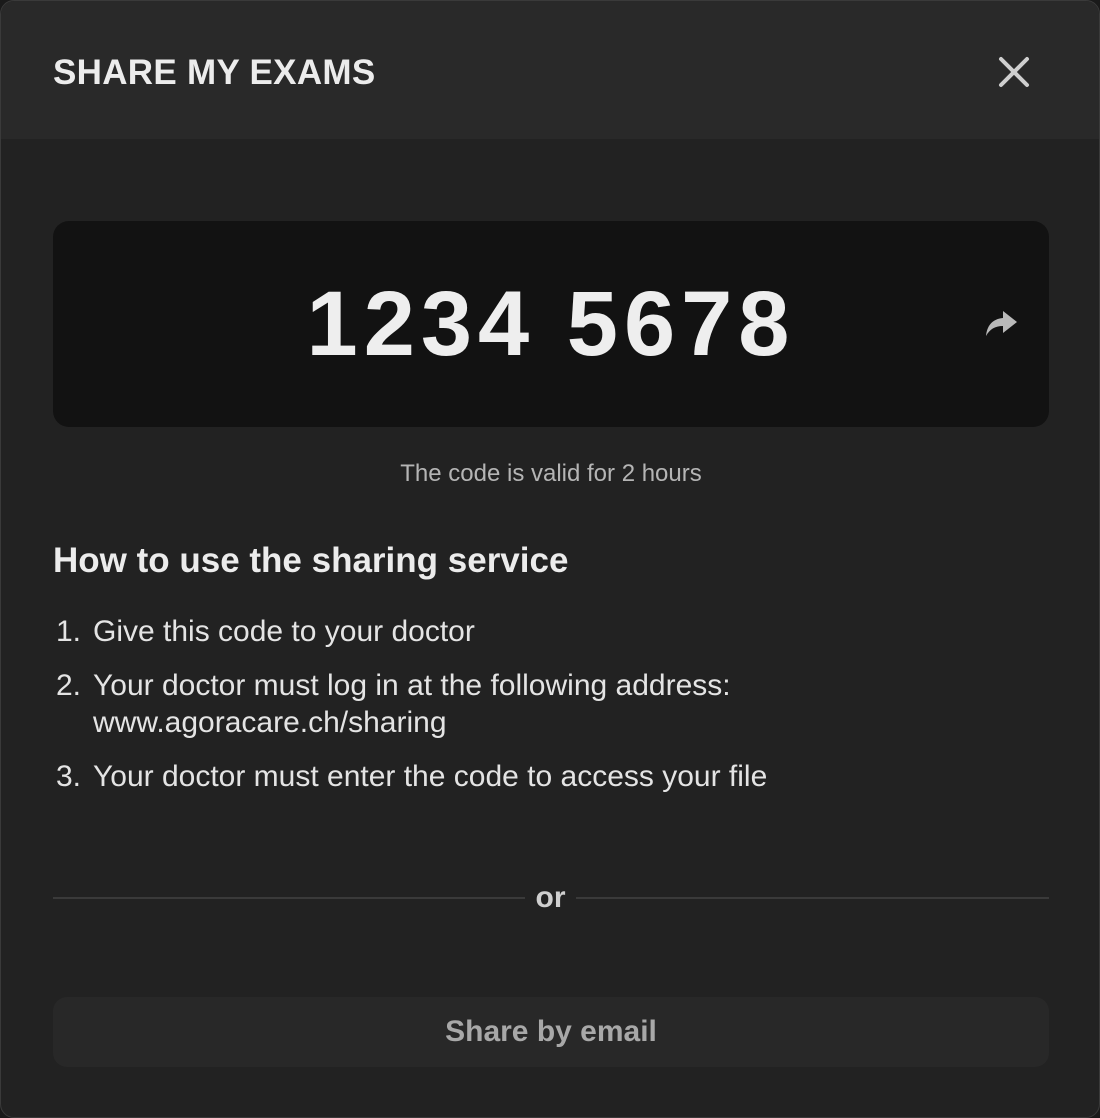 This screenshot has height=1118, width=1100. What do you see at coordinates (812, 898) in the screenshot?
I see `divider-line-right` at bounding box center [812, 898].